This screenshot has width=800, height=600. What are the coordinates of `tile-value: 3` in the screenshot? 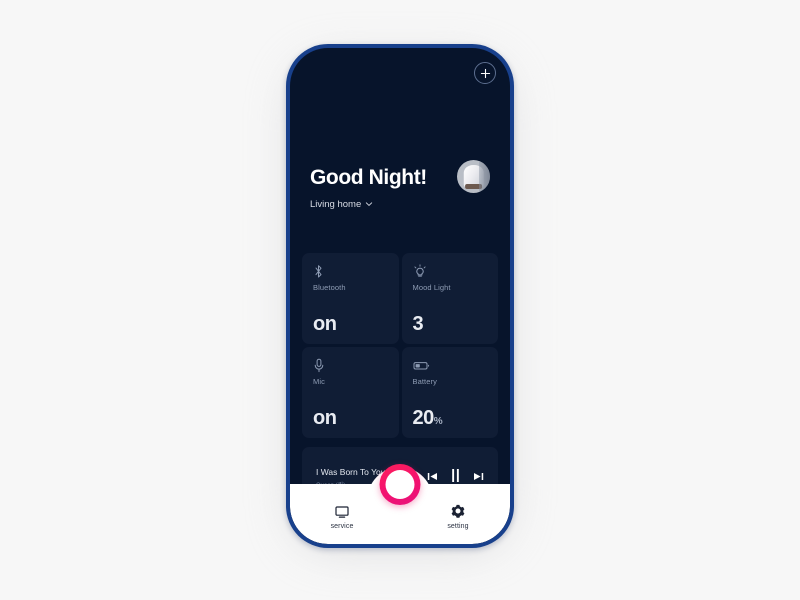 It's located at (450, 324).